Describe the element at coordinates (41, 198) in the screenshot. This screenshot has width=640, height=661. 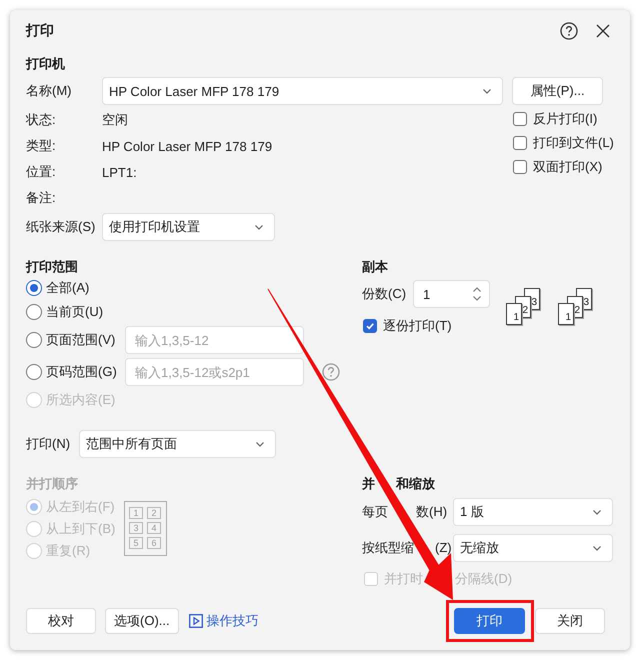
I see `info-label: 备注:` at that location.